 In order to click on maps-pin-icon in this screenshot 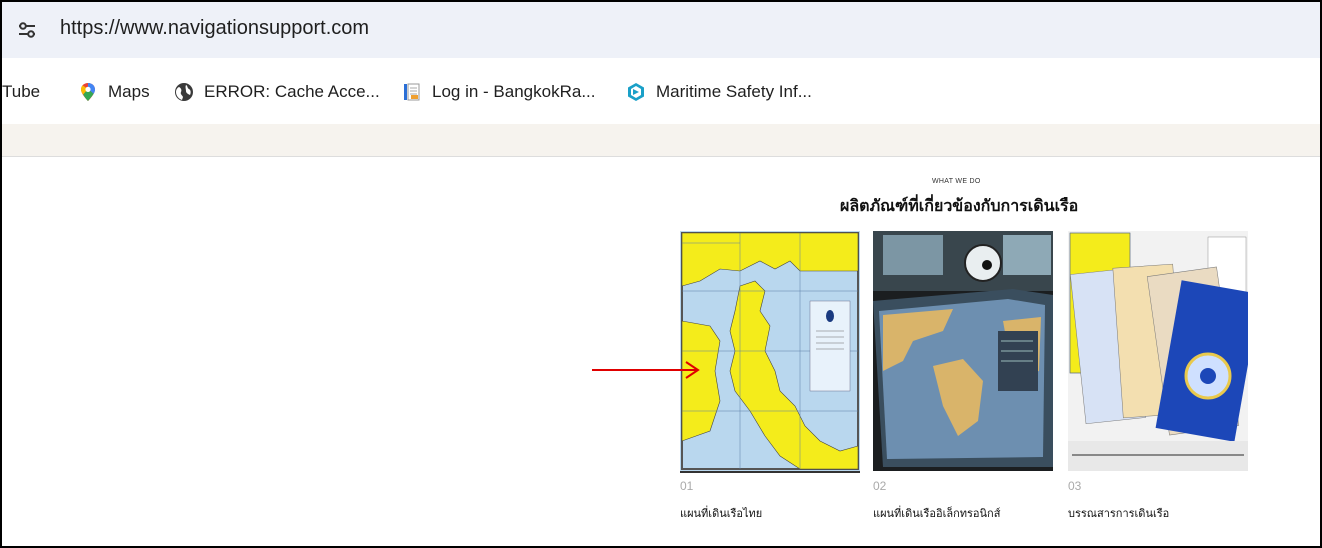, I will do `click(88, 92)`.